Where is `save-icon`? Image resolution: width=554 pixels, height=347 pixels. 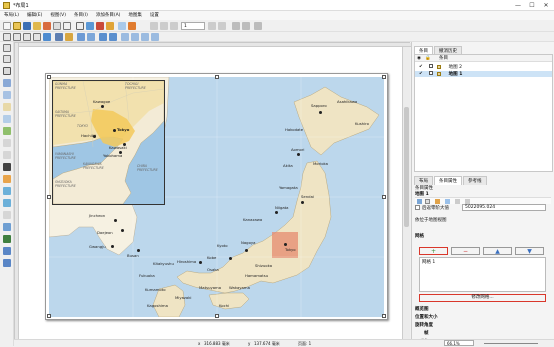
save-icon is located at coordinates (27, 26).